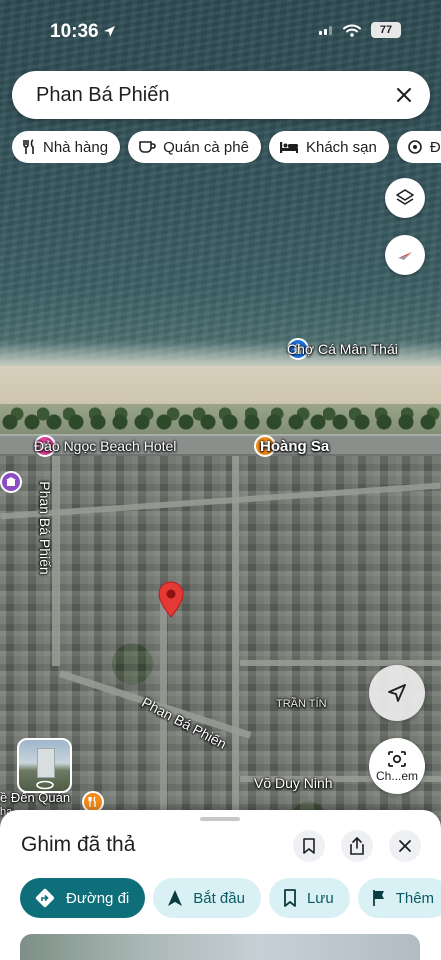 This screenshot has width=441, height=960. Describe the element at coordinates (74, 31) in the screenshot. I see `status-time: 10:36` at that location.